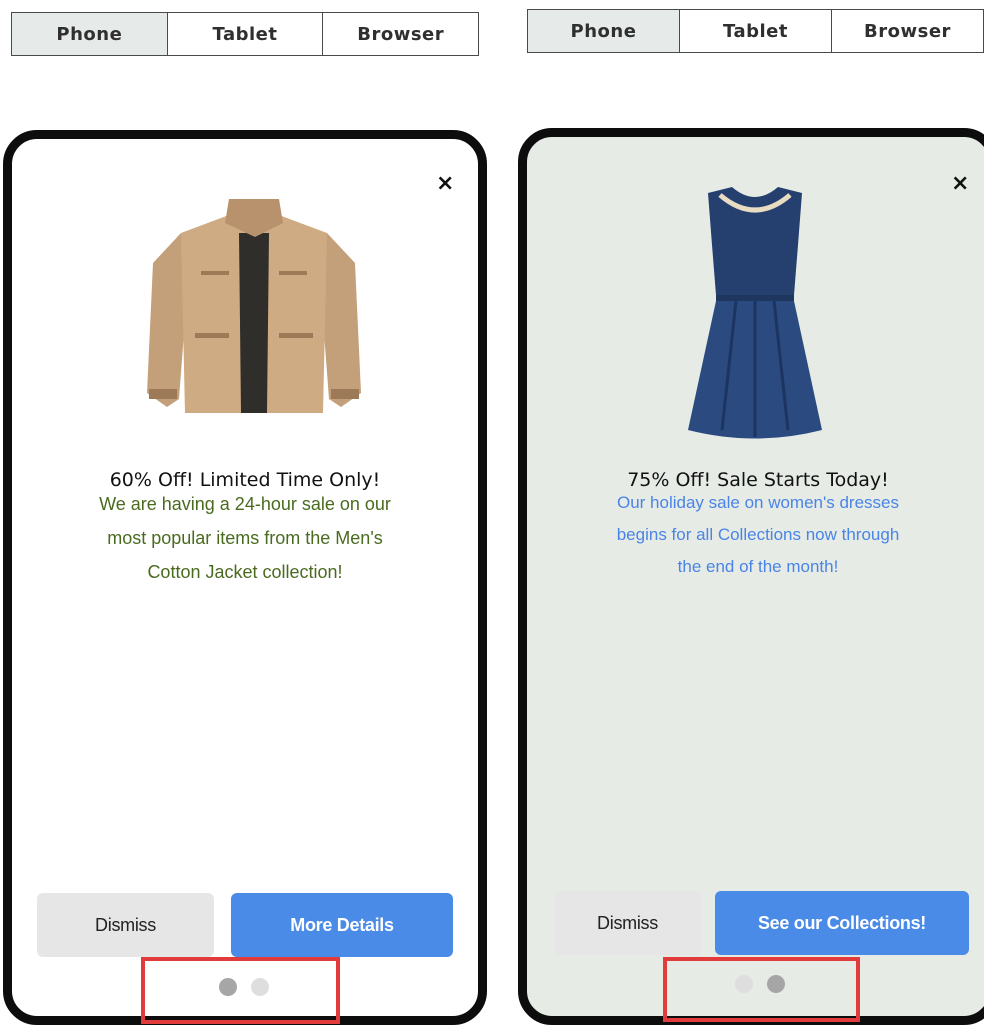 This screenshot has height=1025, width=984. Describe the element at coordinates (842, 923) in the screenshot. I see `see-collections-button: See our Collections!` at that location.